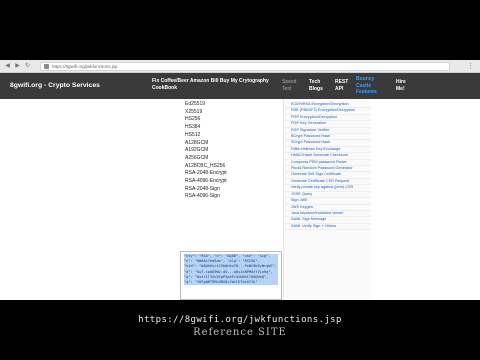 This screenshot has width=480, height=360. I want to click on nav-link-speed-test: Speed Test, so click(291, 85).